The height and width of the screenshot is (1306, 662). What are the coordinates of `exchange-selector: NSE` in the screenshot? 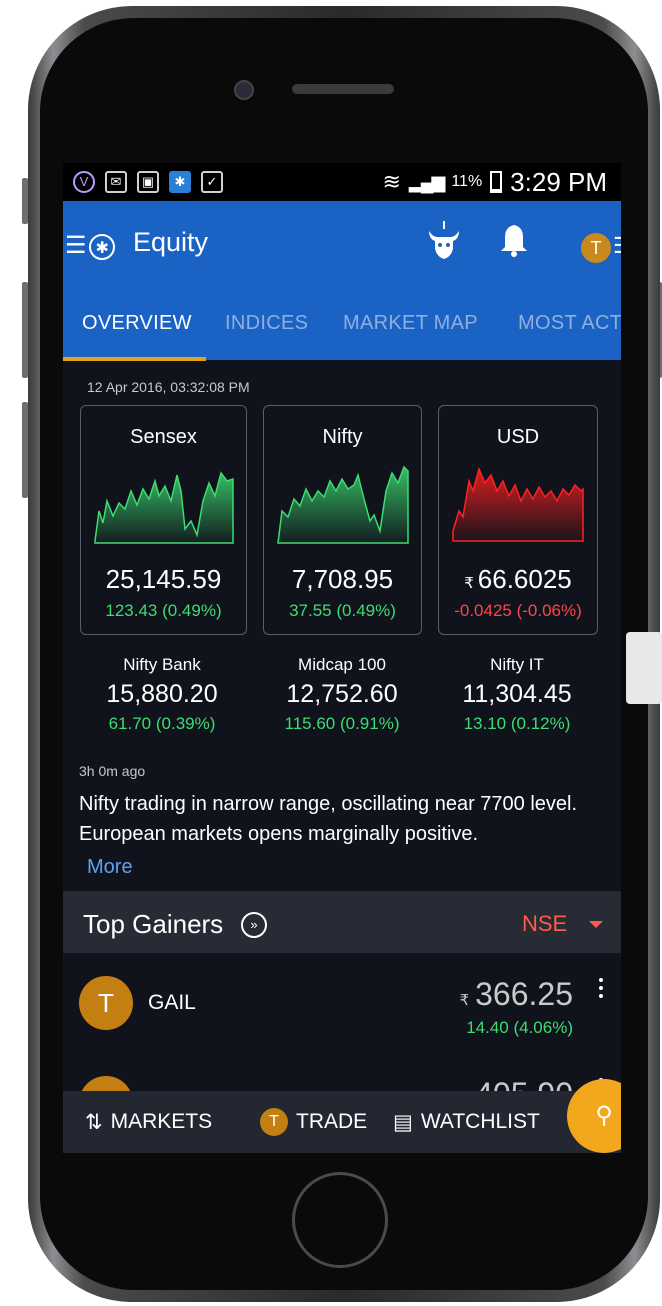 It's located at (544, 924).